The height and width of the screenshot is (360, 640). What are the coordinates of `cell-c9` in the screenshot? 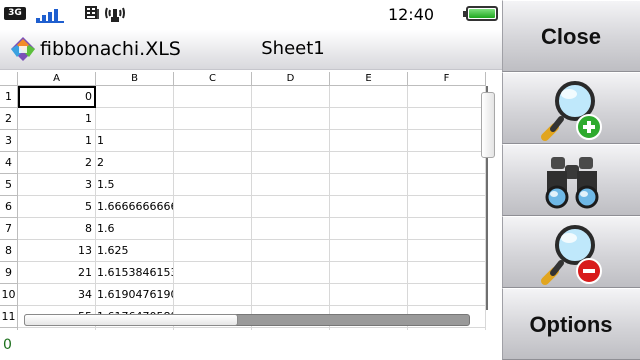 It's located at (213, 273).